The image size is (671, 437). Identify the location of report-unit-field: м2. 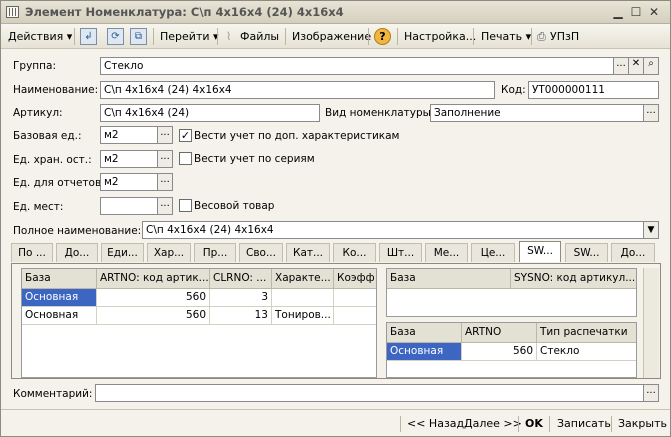
(129, 182).